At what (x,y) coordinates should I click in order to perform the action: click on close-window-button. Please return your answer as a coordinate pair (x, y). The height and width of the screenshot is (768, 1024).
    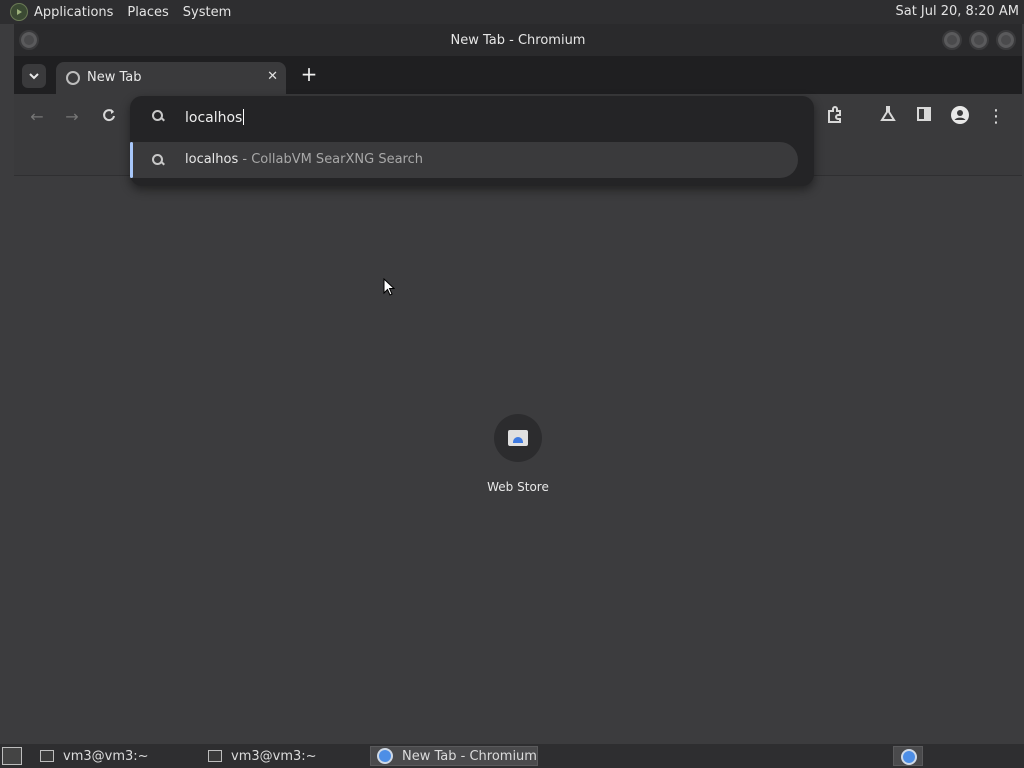
    Looking at the image, I should click on (1006, 40).